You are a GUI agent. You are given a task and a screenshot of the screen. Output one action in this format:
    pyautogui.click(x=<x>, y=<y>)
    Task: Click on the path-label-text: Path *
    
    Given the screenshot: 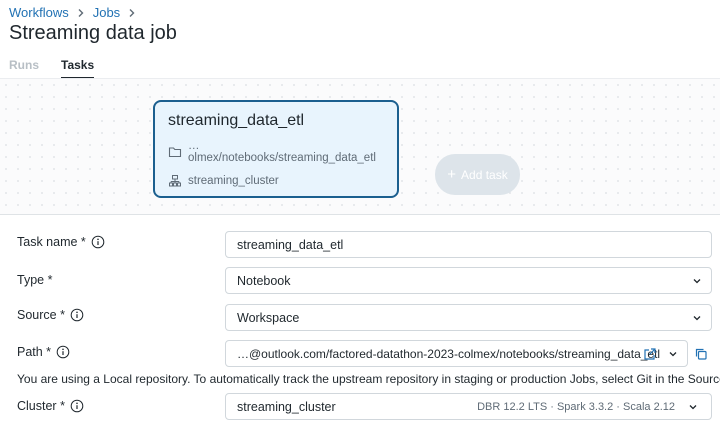 What is the action you would take?
    pyautogui.click(x=34, y=352)
    